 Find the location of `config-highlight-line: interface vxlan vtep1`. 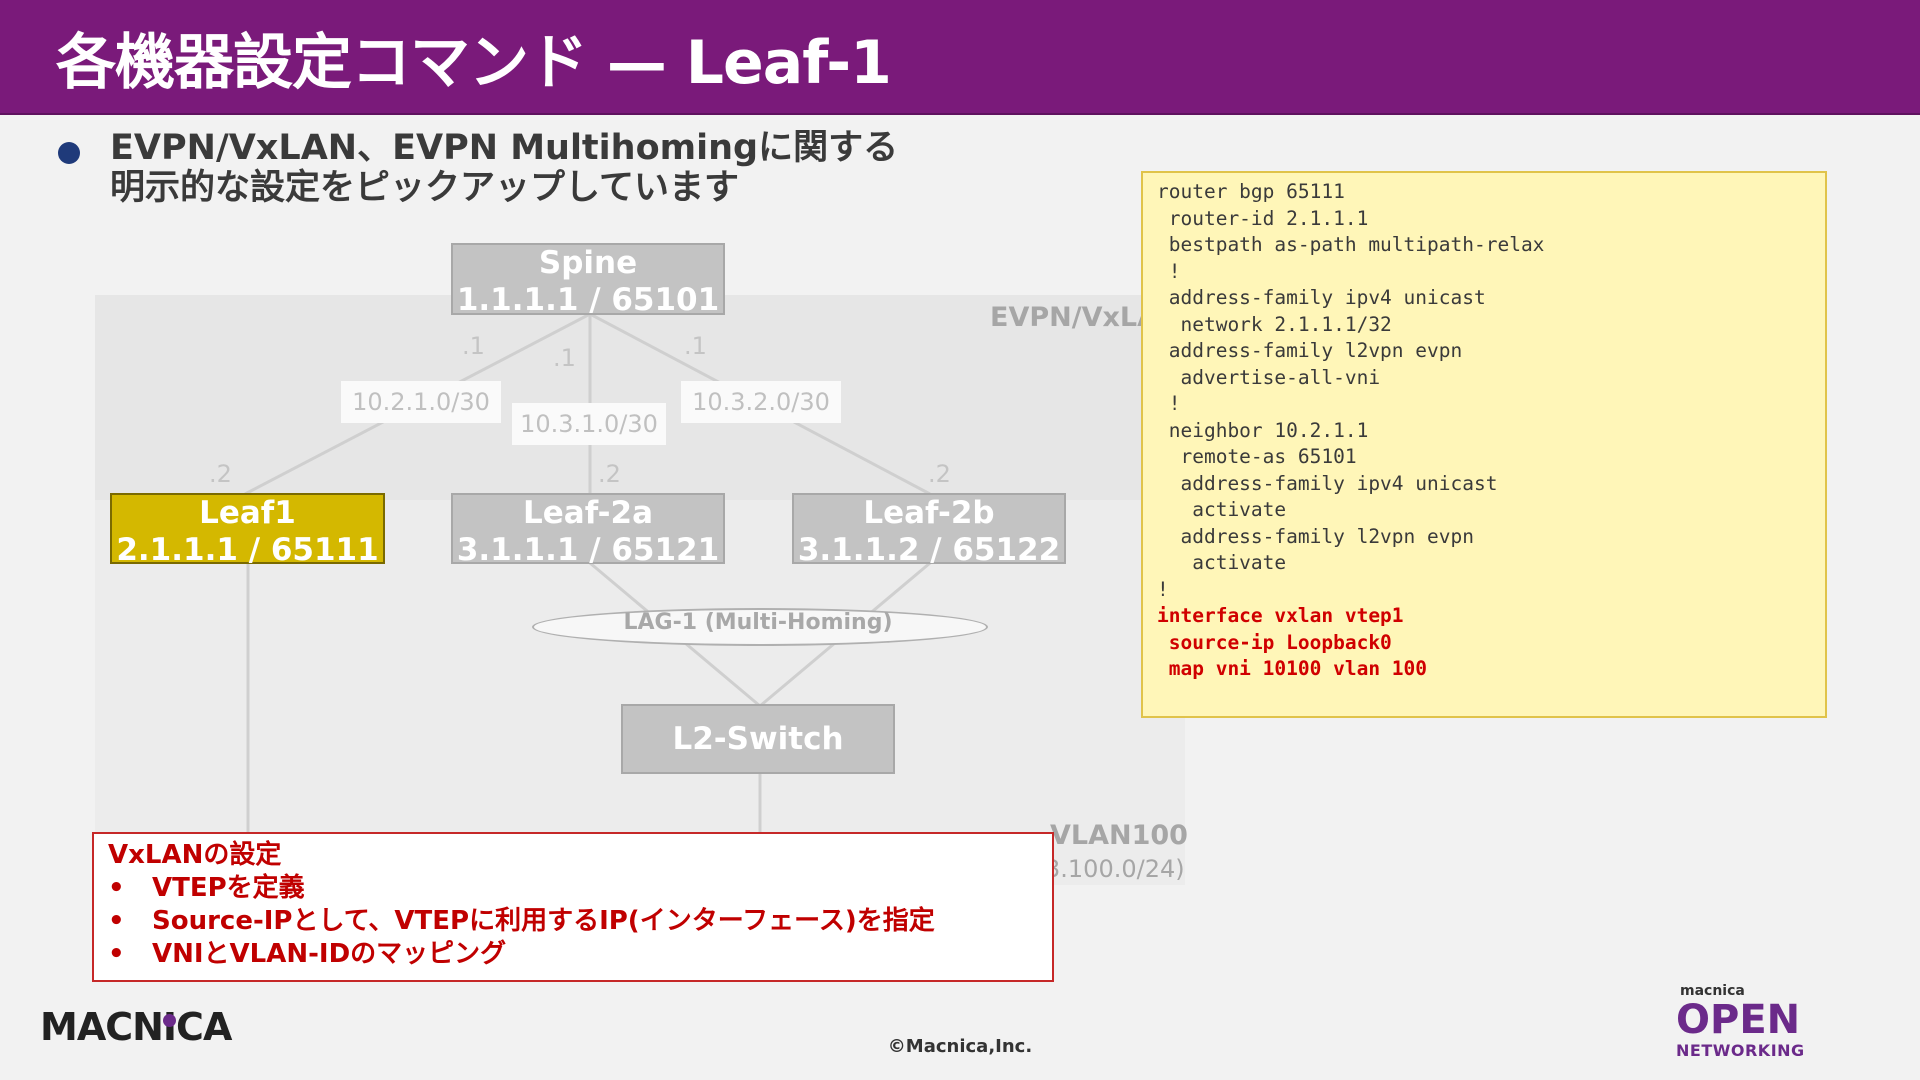

config-highlight-line: interface vxlan vtep1 is located at coordinates (1280, 615).